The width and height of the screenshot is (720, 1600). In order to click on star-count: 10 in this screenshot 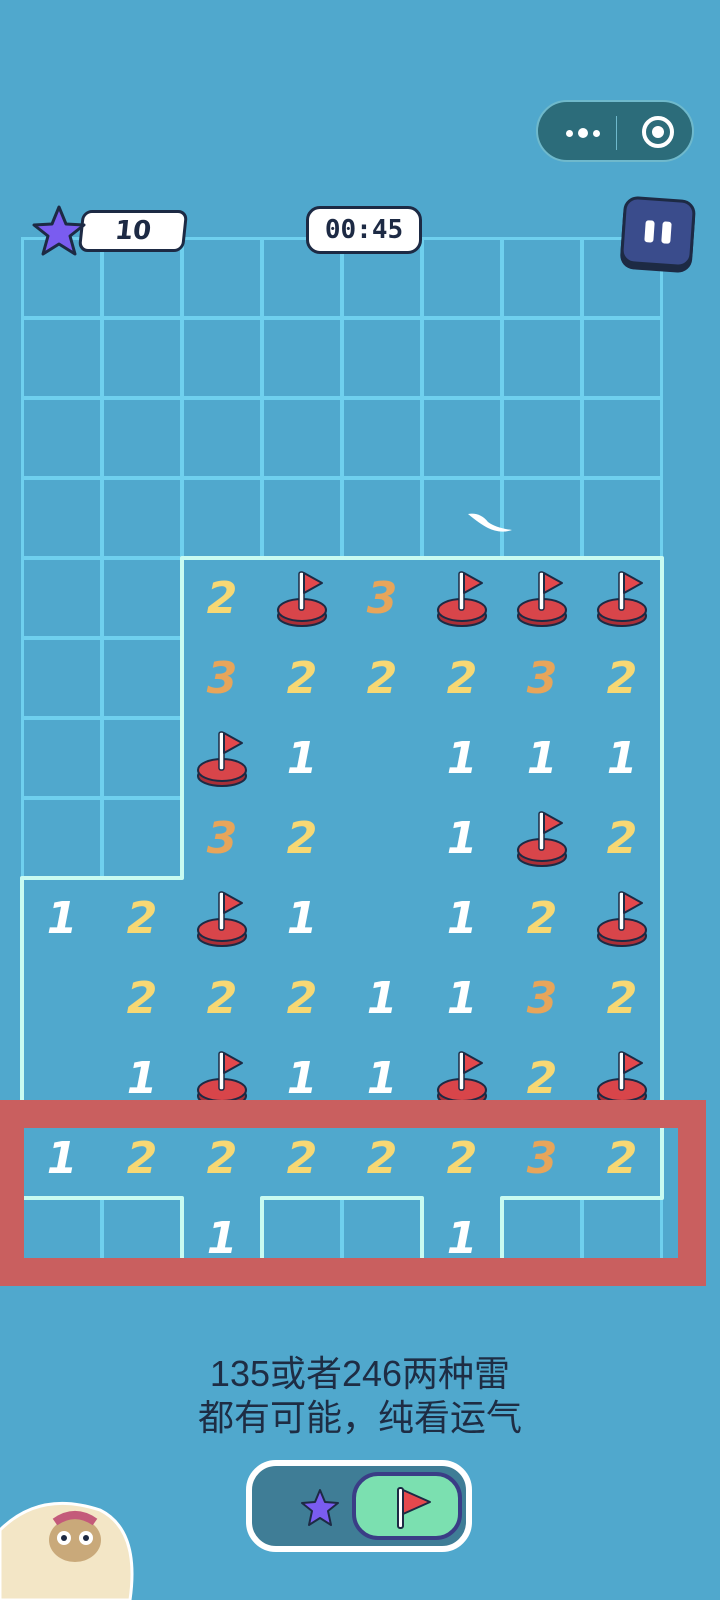, I will do `click(133, 231)`.